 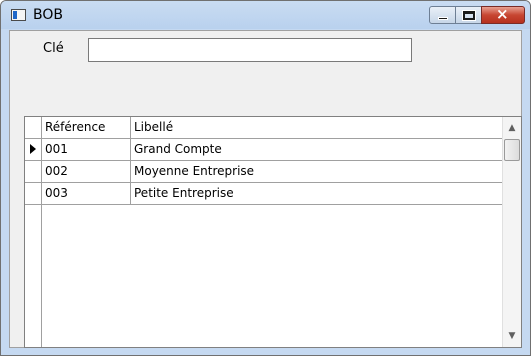 I want to click on key-input, so click(x=250, y=50).